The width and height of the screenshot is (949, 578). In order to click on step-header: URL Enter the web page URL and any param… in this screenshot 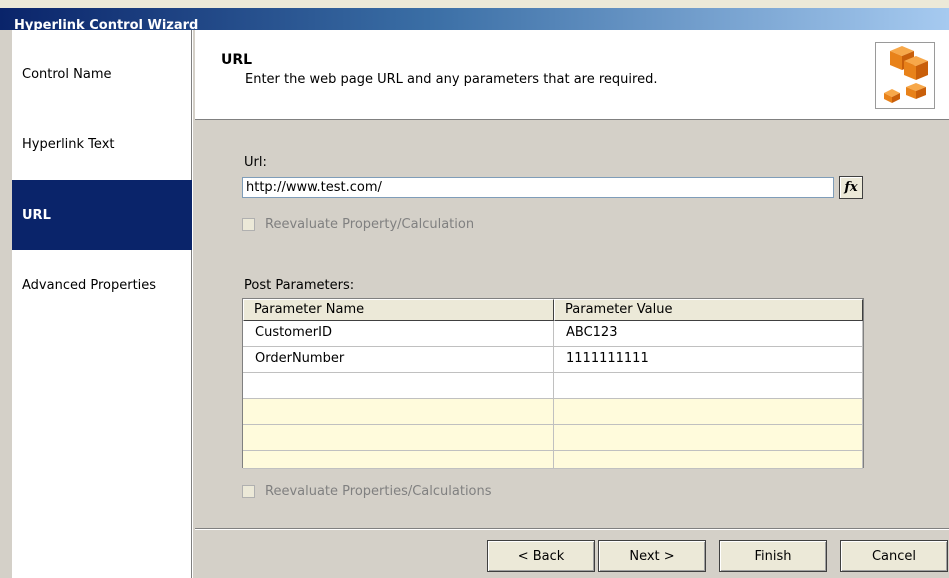, I will do `click(572, 75)`.